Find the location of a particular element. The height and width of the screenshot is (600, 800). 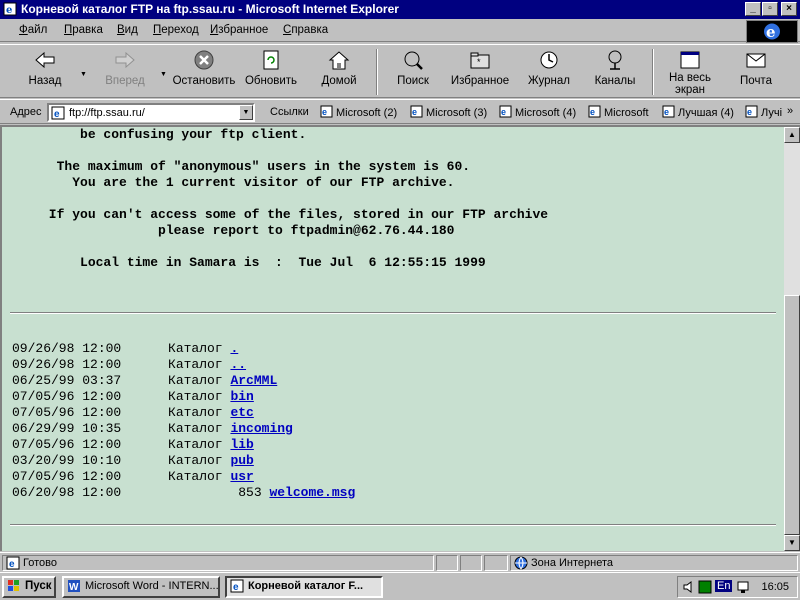

close-button: × is located at coordinates (789, 9).